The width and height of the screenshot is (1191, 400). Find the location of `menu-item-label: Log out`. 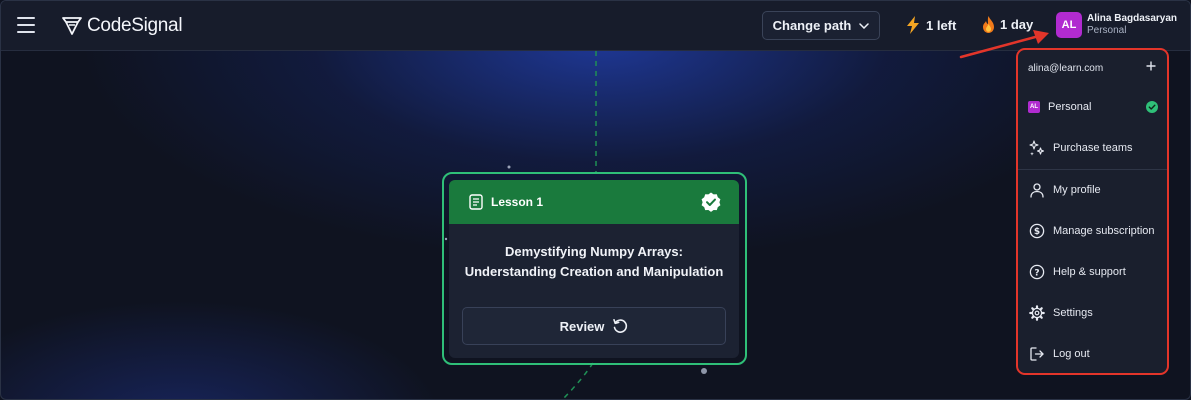

menu-item-label: Log out is located at coordinates (1071, 354).